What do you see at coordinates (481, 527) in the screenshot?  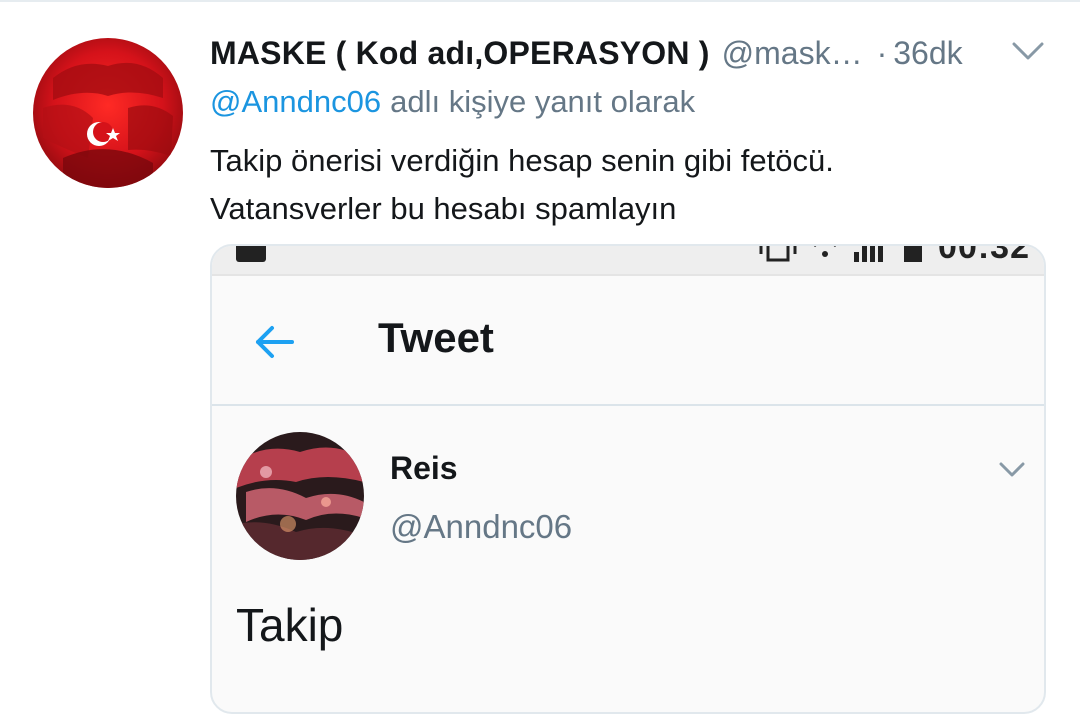 I see `quoted-author-handle: @Anndnc06` at bounding box center [481, 527].